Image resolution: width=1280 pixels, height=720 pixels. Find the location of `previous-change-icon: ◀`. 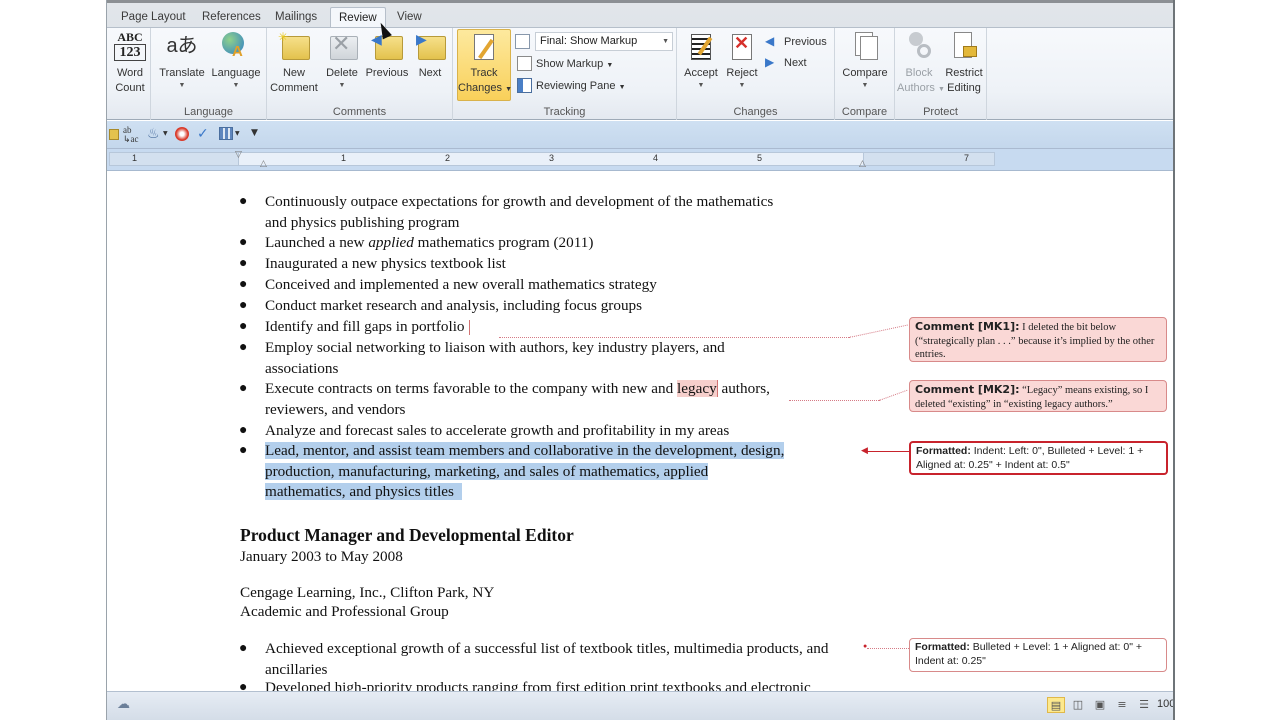

previous-change-icon: ◀ is located at coordinates (770, 40).